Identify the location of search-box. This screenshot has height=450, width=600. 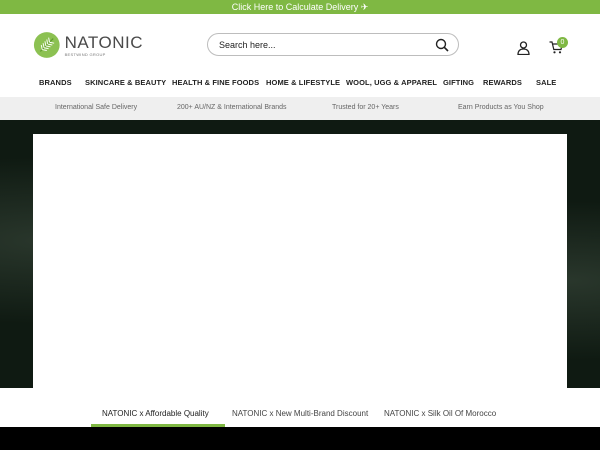
(333, 44).